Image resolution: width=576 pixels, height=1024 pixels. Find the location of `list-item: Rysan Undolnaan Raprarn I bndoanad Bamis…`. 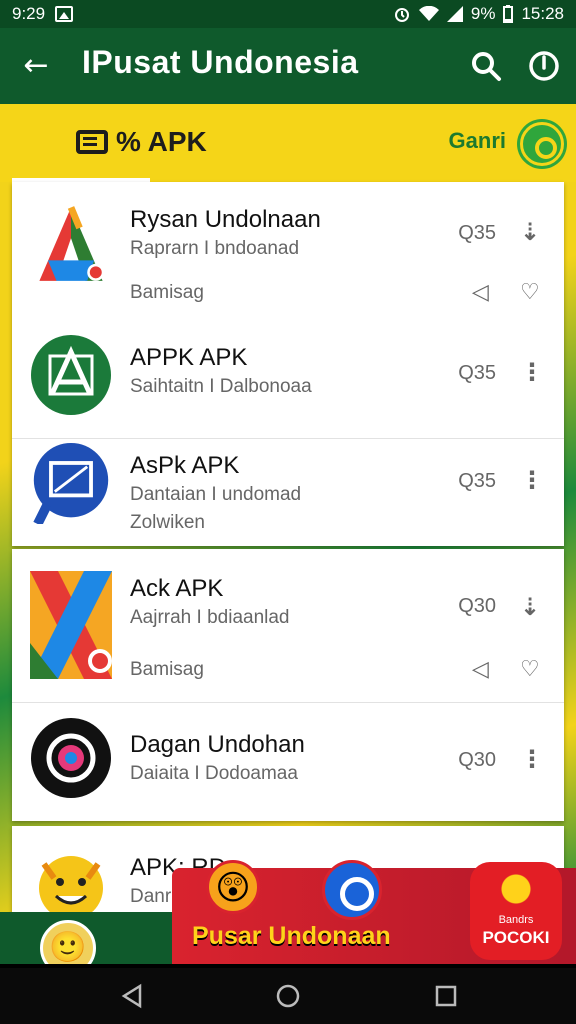

list-item: Rysan Undolnaan Raprarn I bndoanad Bamis… is located at coordinates (288, 243).